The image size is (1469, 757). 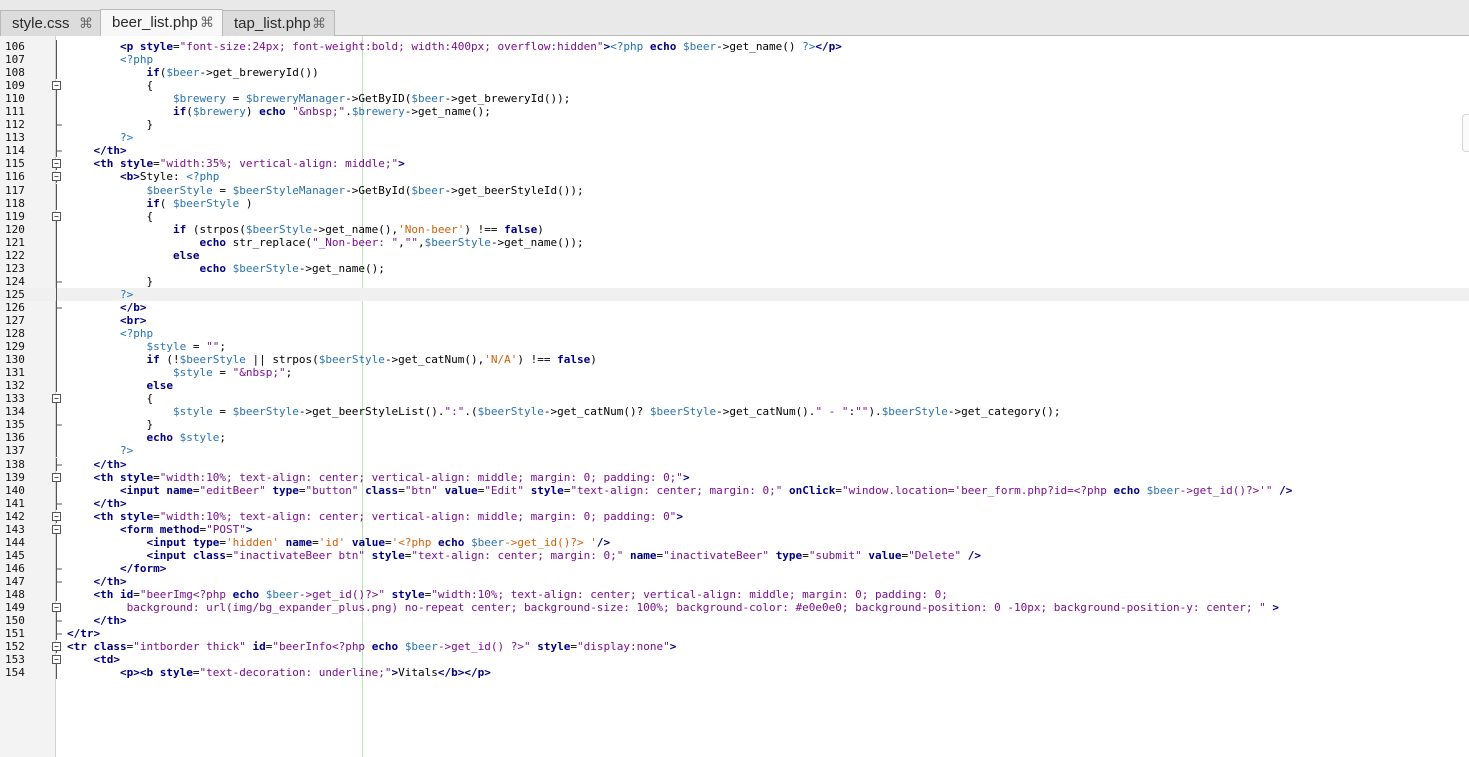 I want to click on code-line: 123 echo $beerStyle->get_name();, so click(x=734, y=268).